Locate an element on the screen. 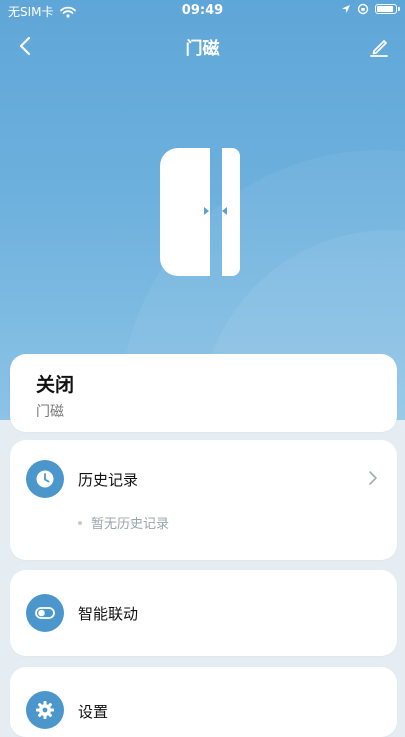  location-arrow-icon is located at coordinates (346, 9).